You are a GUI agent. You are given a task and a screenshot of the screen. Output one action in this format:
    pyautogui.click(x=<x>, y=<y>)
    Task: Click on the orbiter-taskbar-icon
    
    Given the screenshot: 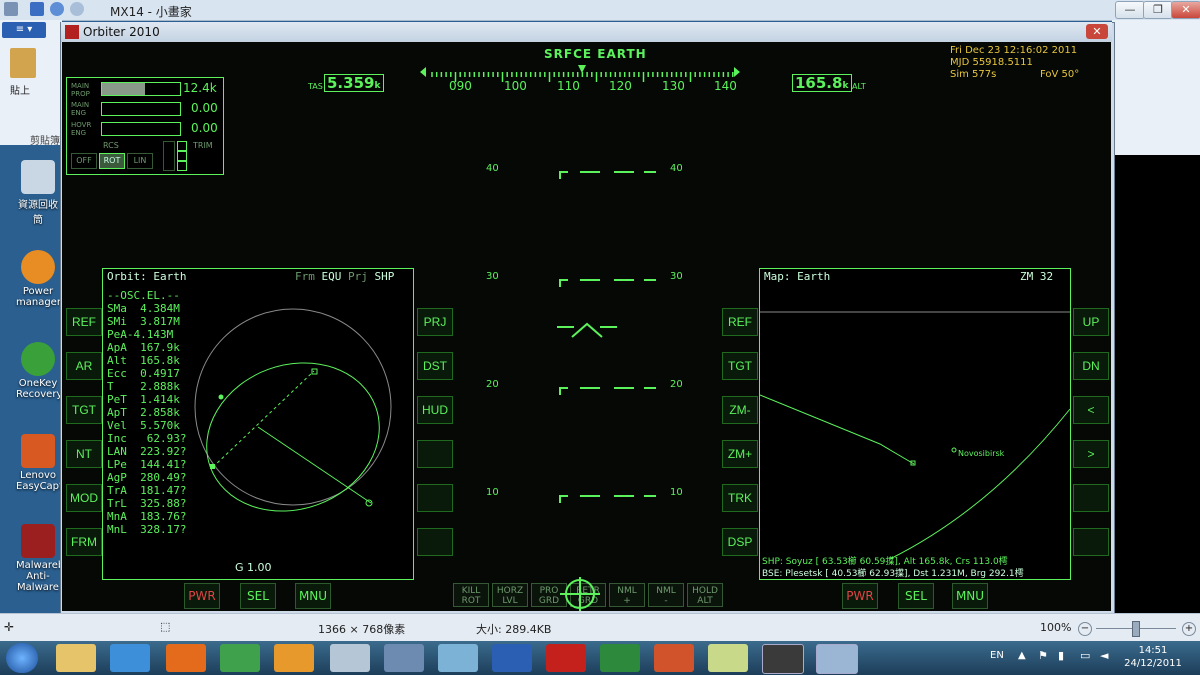 What is the action you would take?
    pyautogui.click(x=783, y=659)
    